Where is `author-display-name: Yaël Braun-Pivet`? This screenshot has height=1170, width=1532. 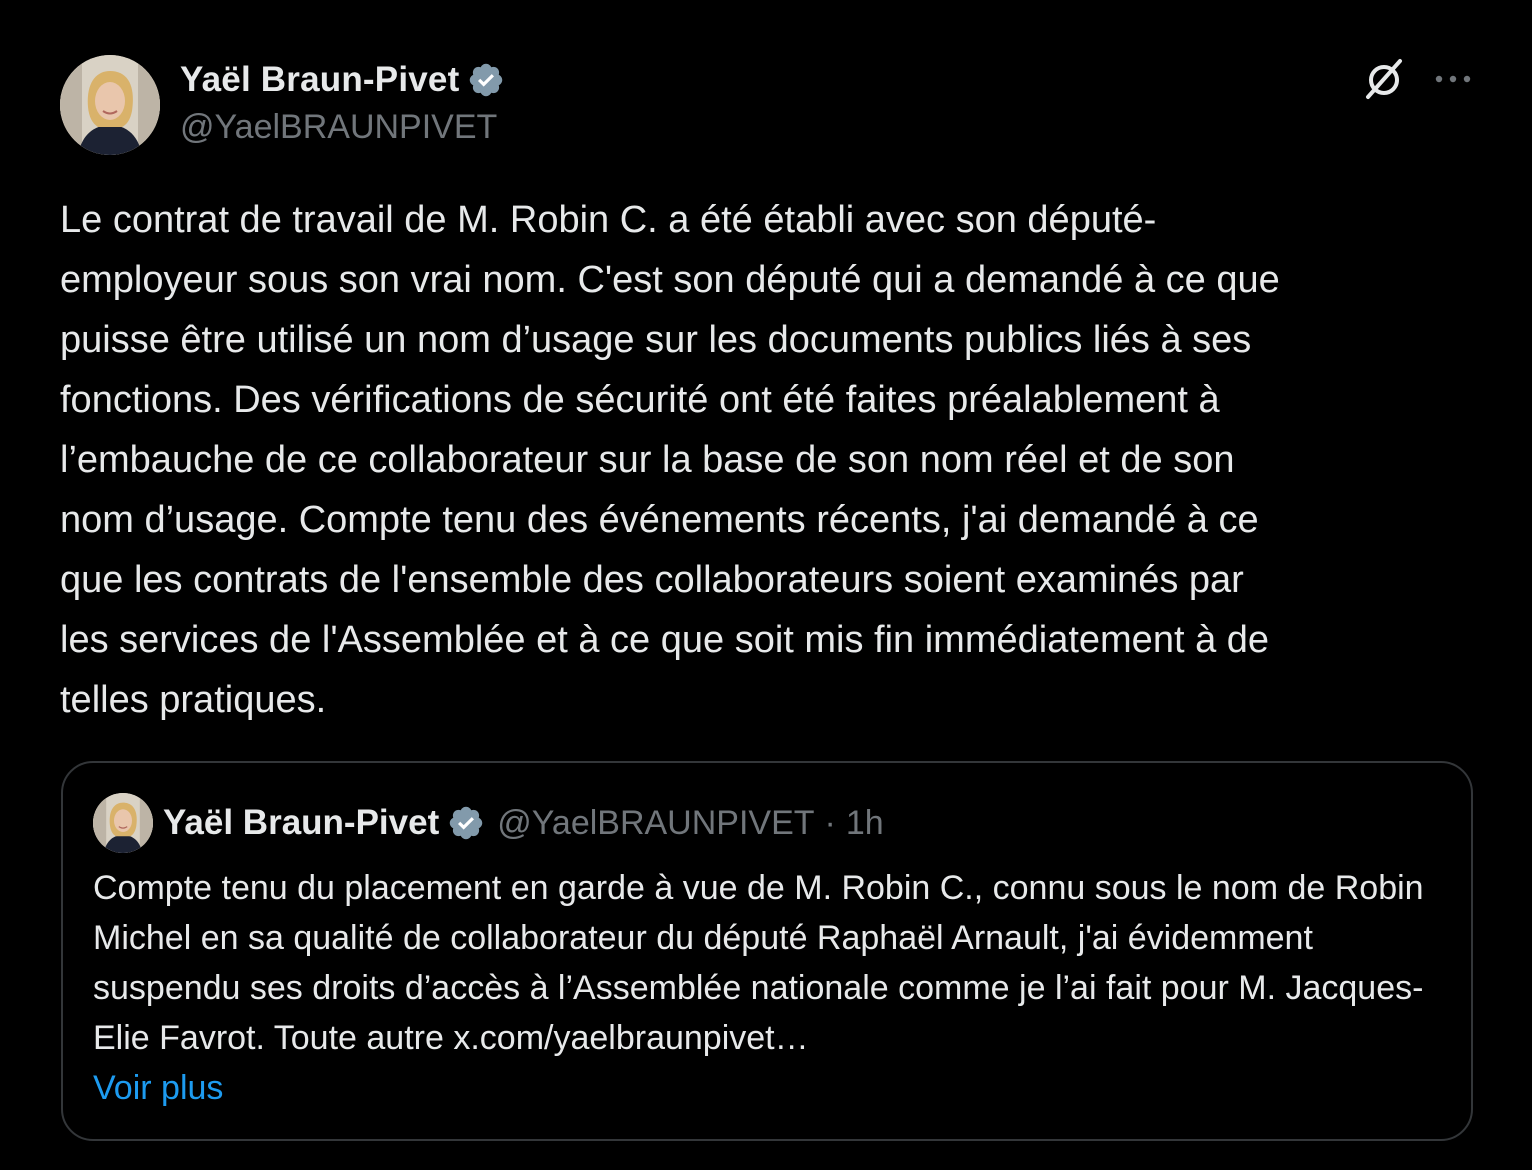
author-display-name: Yaël Braun-Pivet is located at coordinates (319, 80).